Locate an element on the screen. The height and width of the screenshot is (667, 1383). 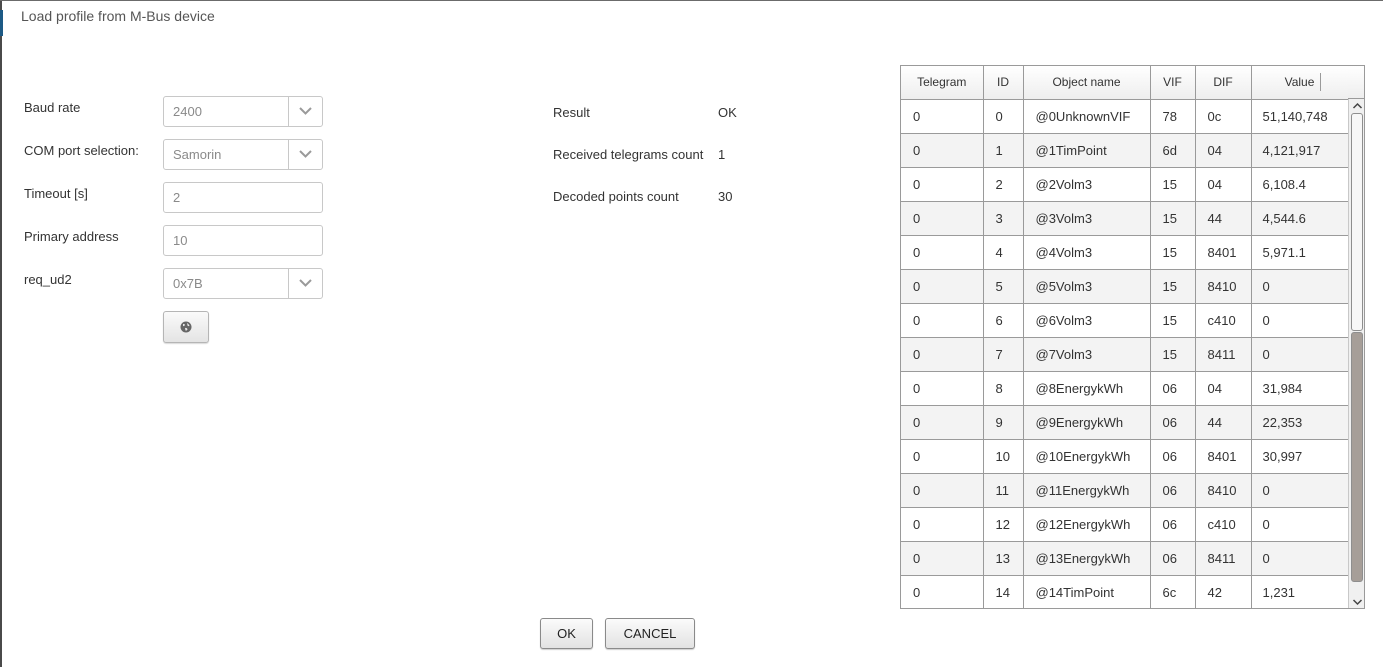
cell-object-name: @2Volm3 is located at coordinates (1087, 184).